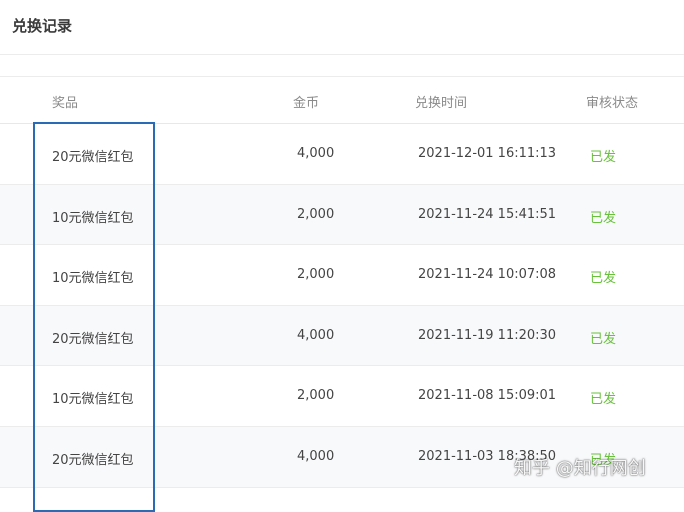 This screenshot has height=512, width=684. What do you see at coordinates (342, 336) in the screenshot?
I see `table-row: 20元微信红包 4,000 2021-11-19 11:20:30 已发` at bounding box center [342, 336].